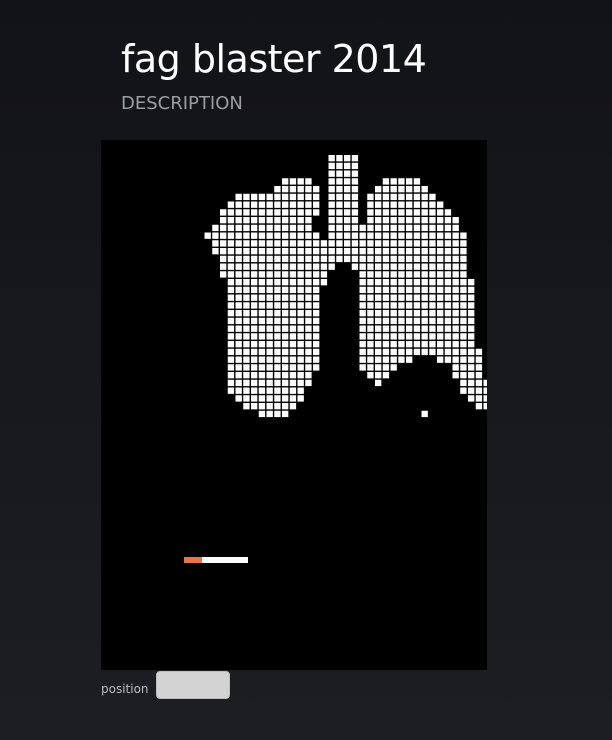 The width and height of the screenshot is (612, 740). What do you see at coordinates (193, 685) in the screenshot?
I see `position-input` at bounding box center [193, 685].